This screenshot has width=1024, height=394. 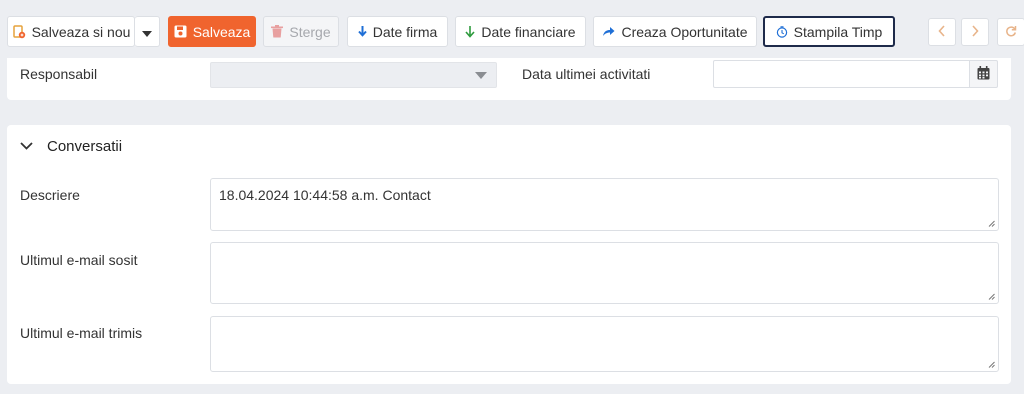 I want to click on conversations-section-header: Conversatii, so click(x=71, y=146).